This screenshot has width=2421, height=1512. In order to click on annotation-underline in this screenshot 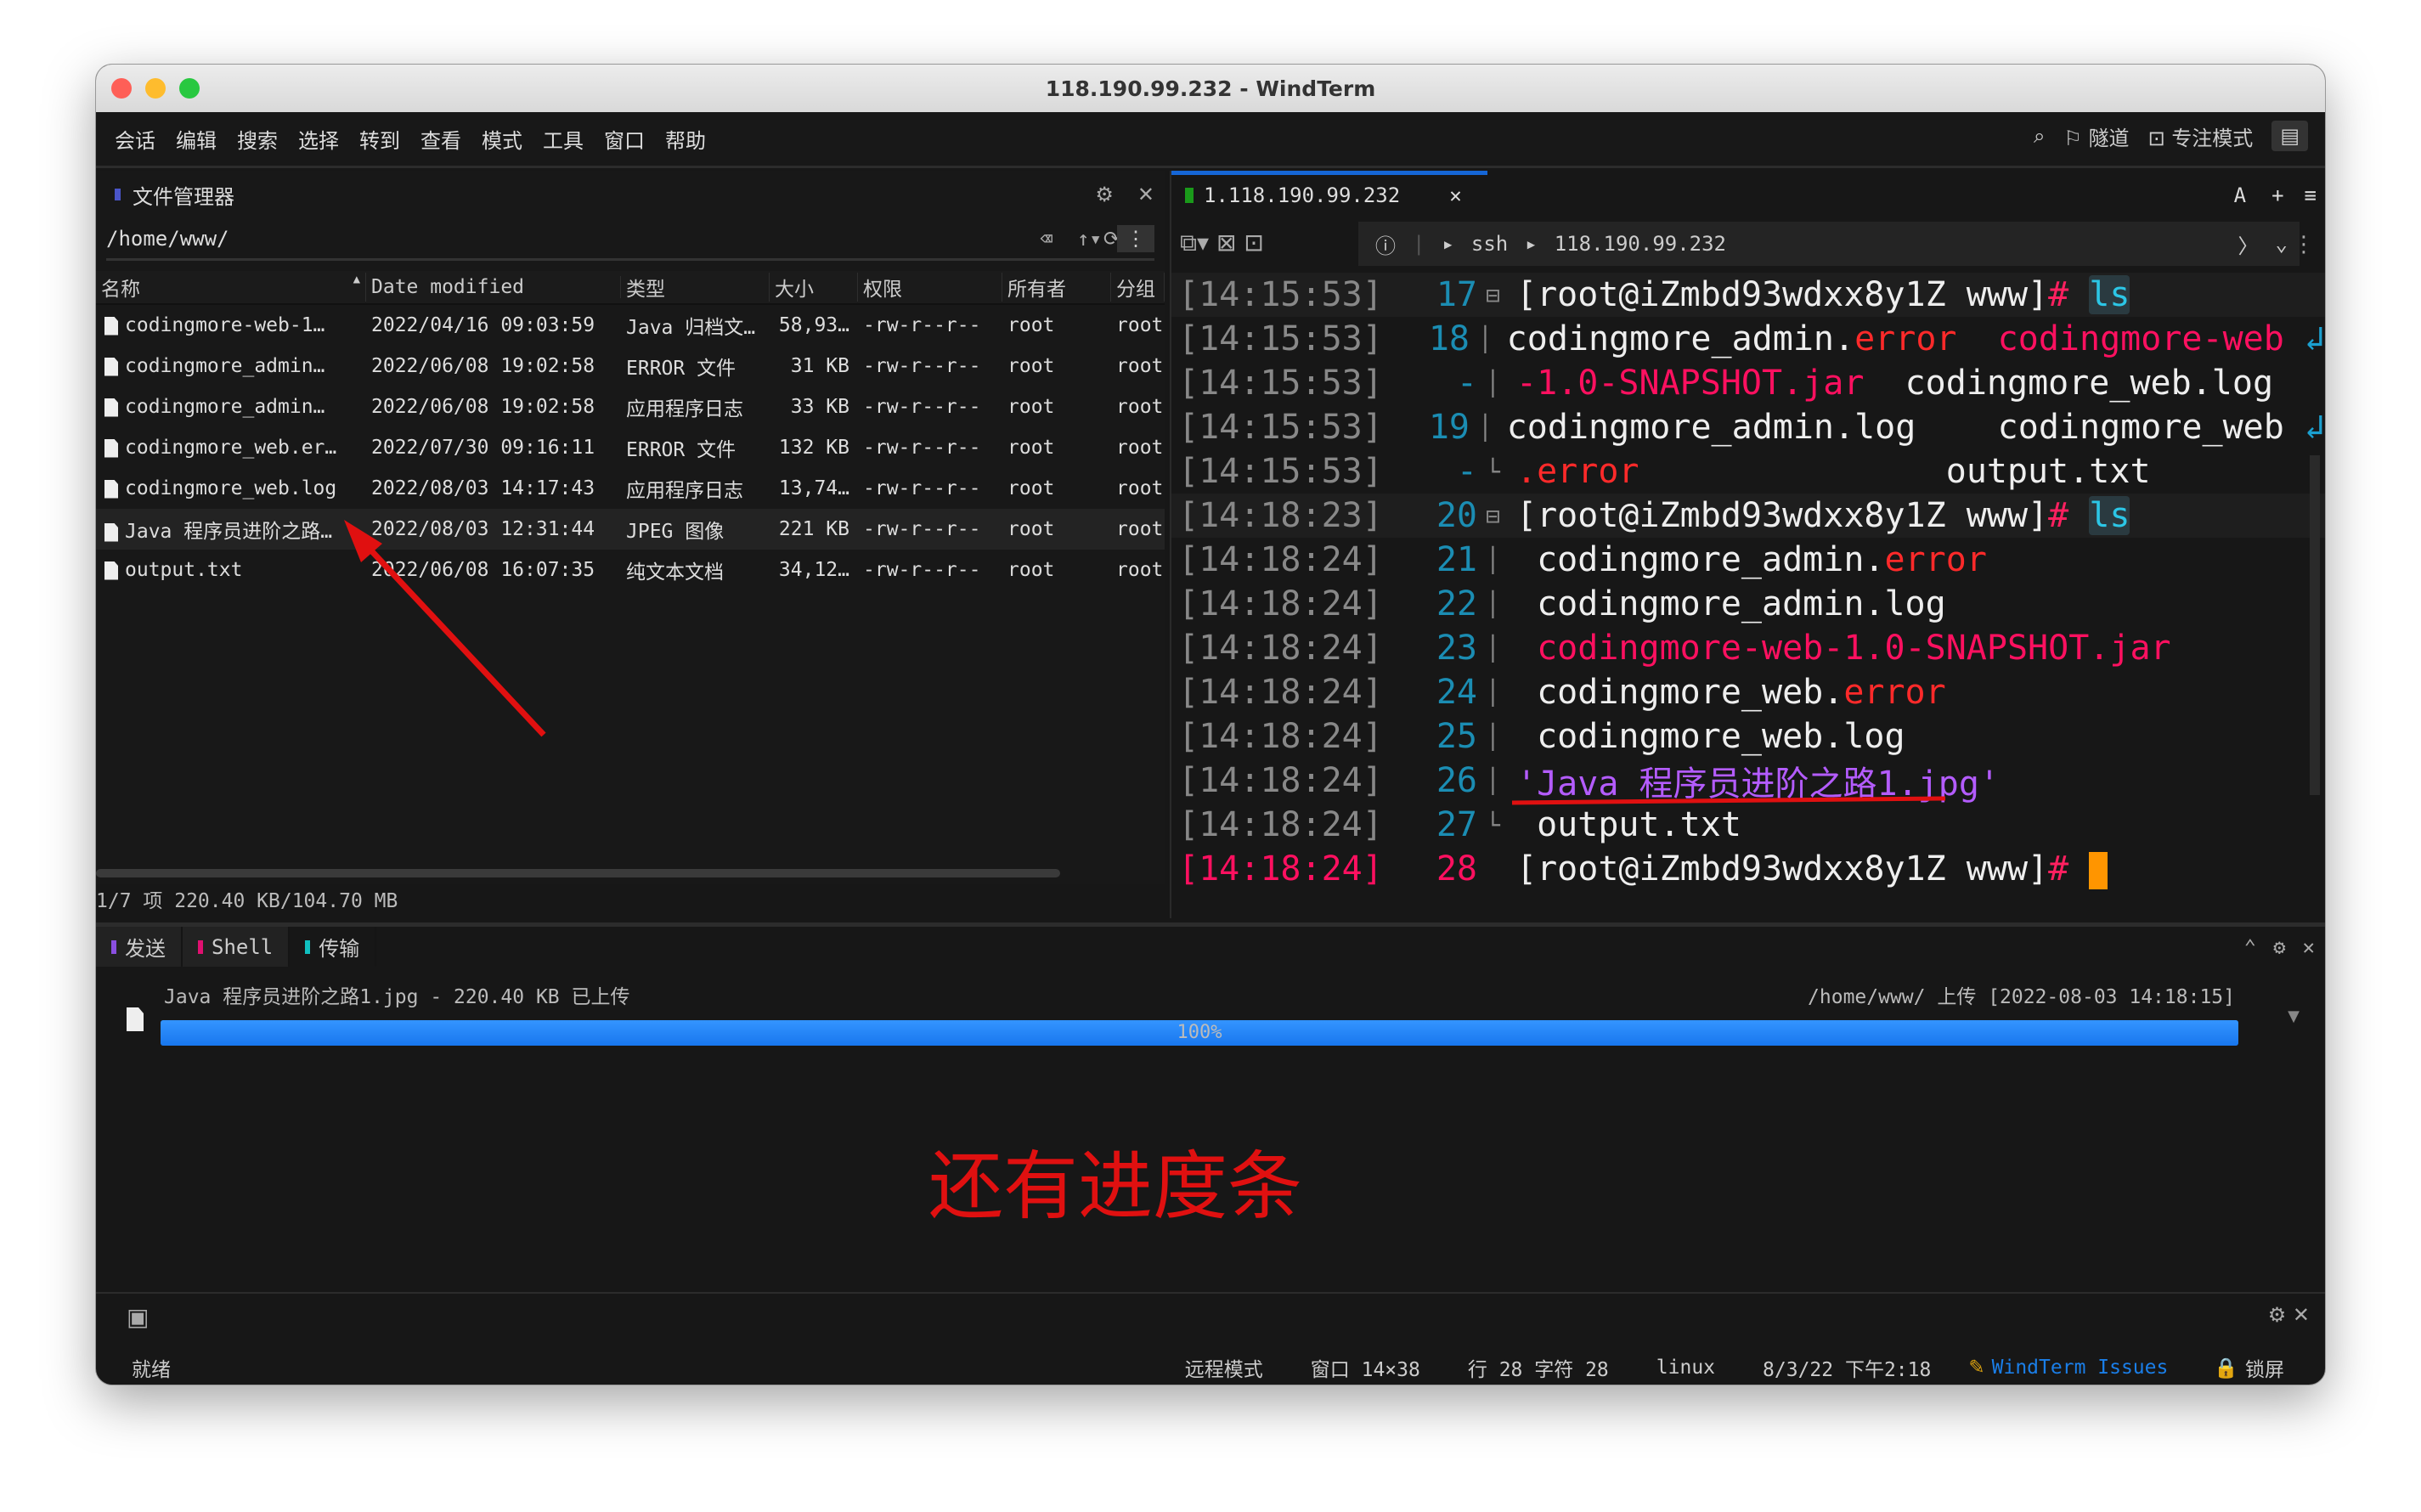, I will do `click(1729, 800)`.